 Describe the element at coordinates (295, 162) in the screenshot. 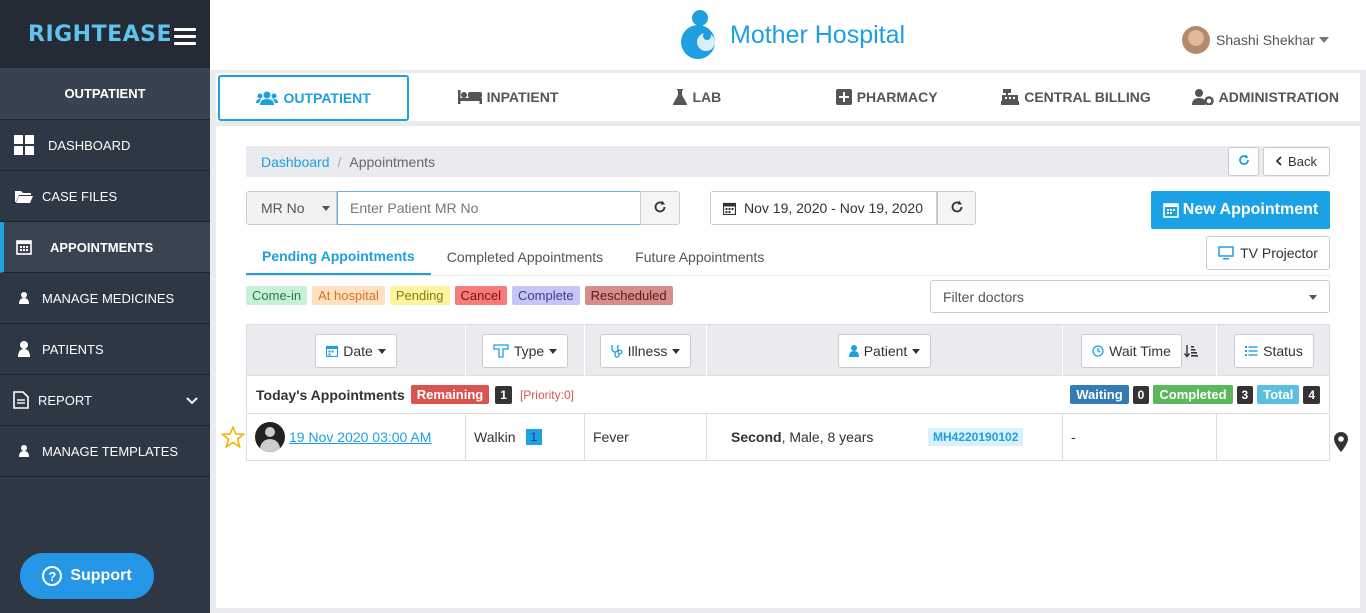

I see `breadcrumb-dashboard-link: Dashboard` at that location.